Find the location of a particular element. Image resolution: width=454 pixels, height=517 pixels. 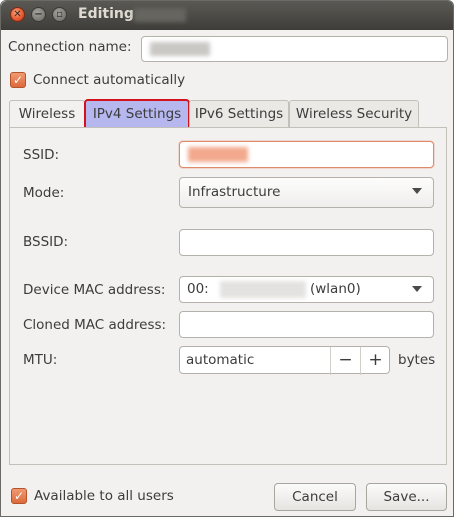

available-all-users-checkbox: ✓ is located at coordinates (19, 496).